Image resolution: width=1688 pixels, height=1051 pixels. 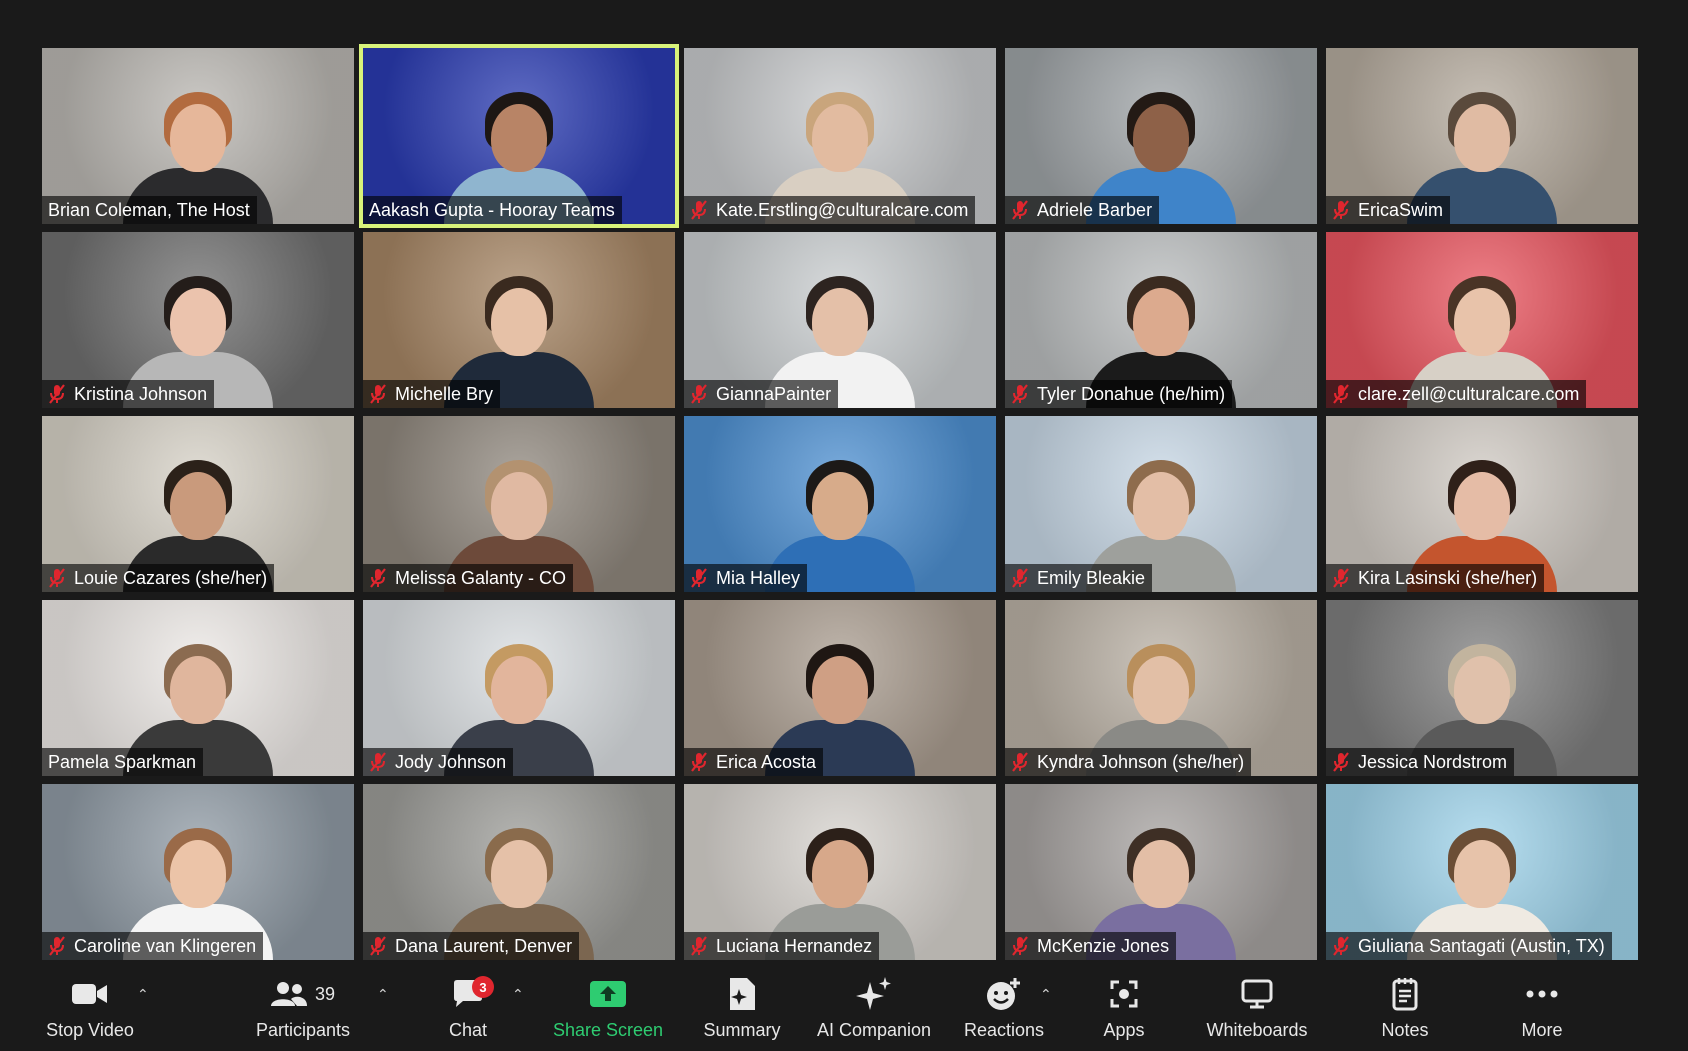 What do you see at coordinates (198, 136) in the screenshot?
I see `participant-video-tile: Brian Coleman, The Host` at bounding box center [198, 136].